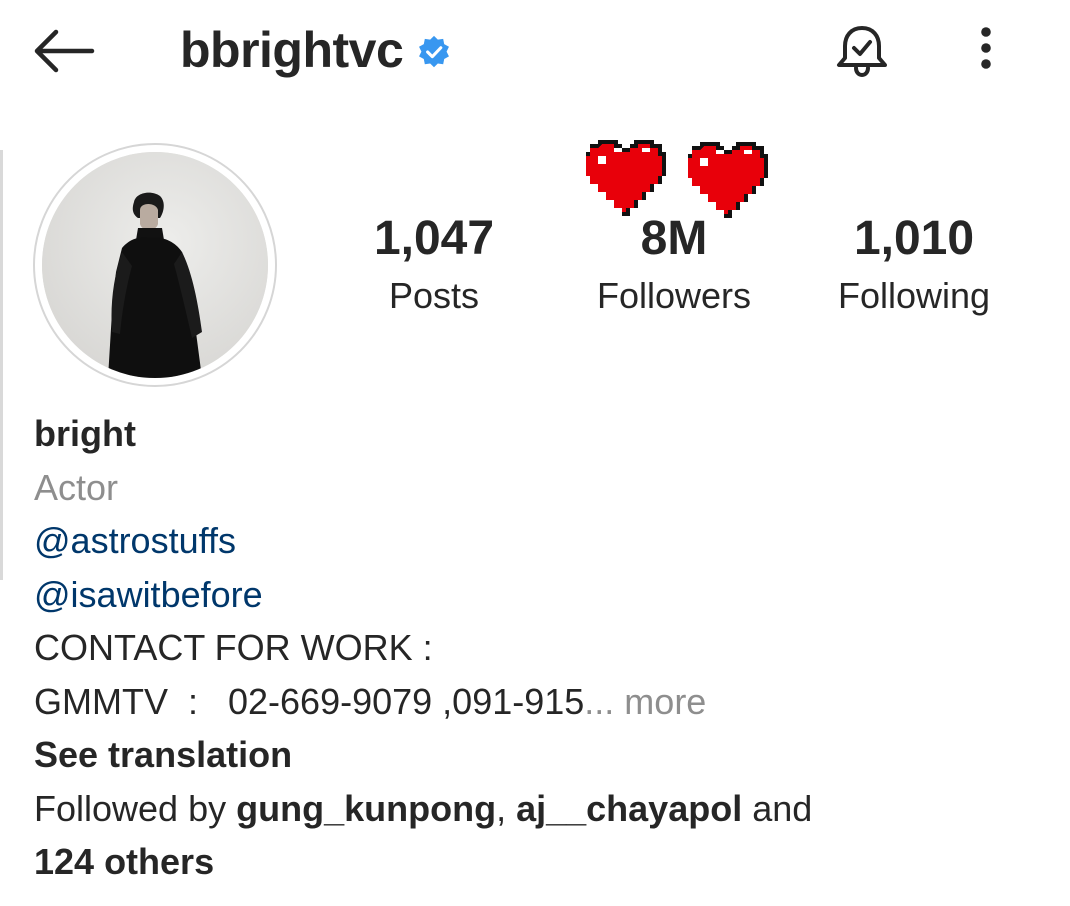 The height and width of the screenshot is (906, 1070). Describe the element at coordinates (674, 295) in the screenshot. I see `followers-label: Followers` at that location.